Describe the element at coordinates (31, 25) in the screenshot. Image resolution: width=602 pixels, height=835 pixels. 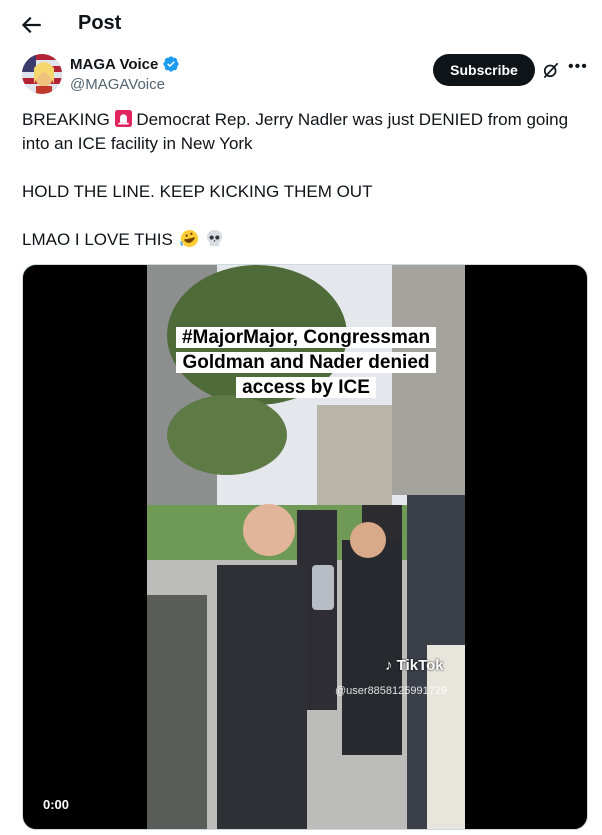
I see `back-arrow-icon` at that location.